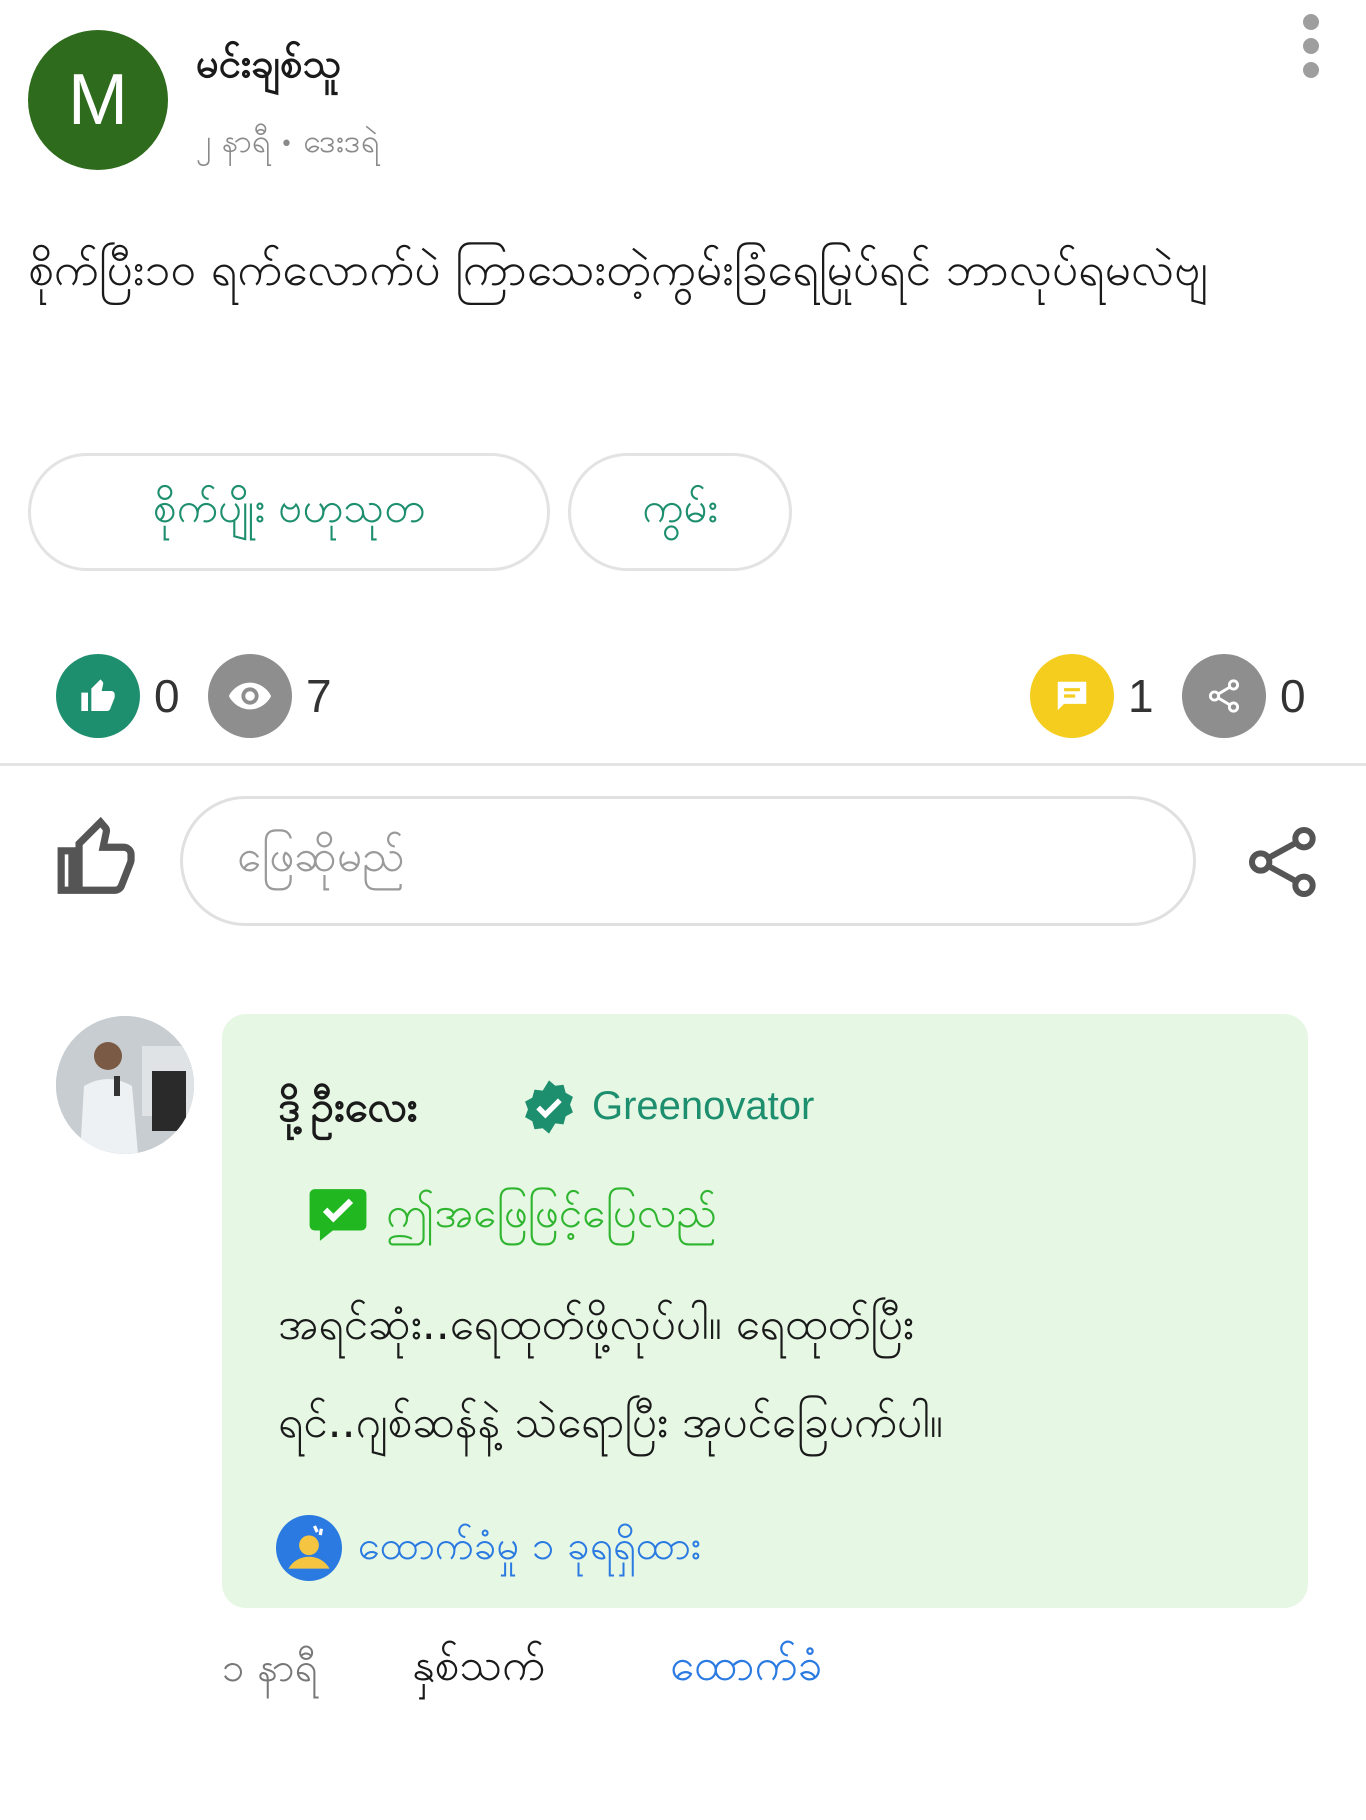 The width and height of the screenshot is (1366, 1820). I want to click on post-location: ဒေးဒရဲ, so click(340, 141).